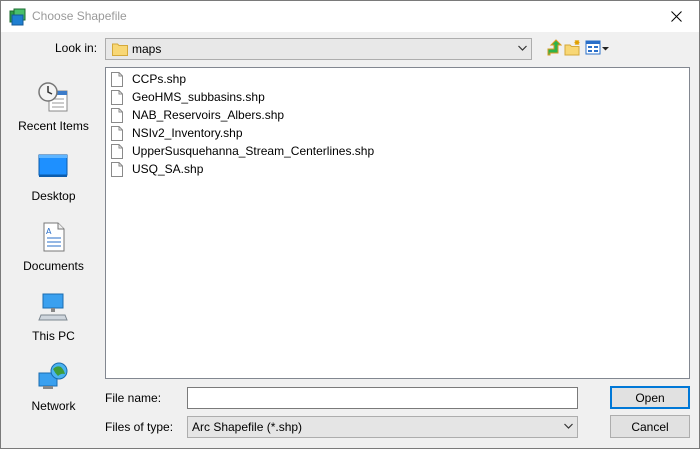  I want to click on place-network: Network, so click(53, 394).